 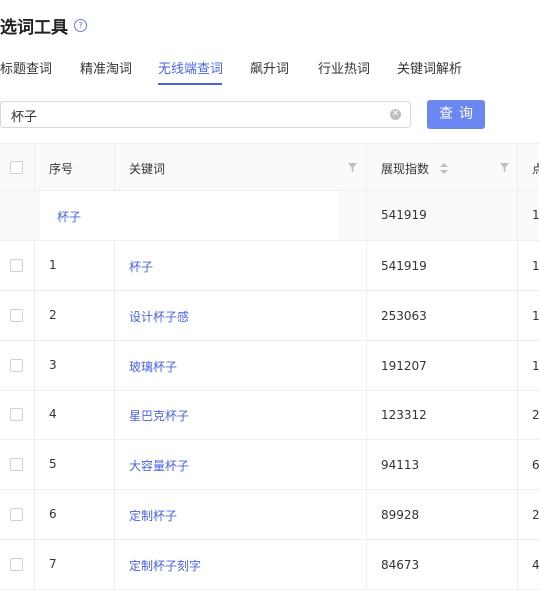 What do you see at coordinates (404, 215) in the screenshot?
I see `summary-impression: 541919` at bounding box center [404, 215].